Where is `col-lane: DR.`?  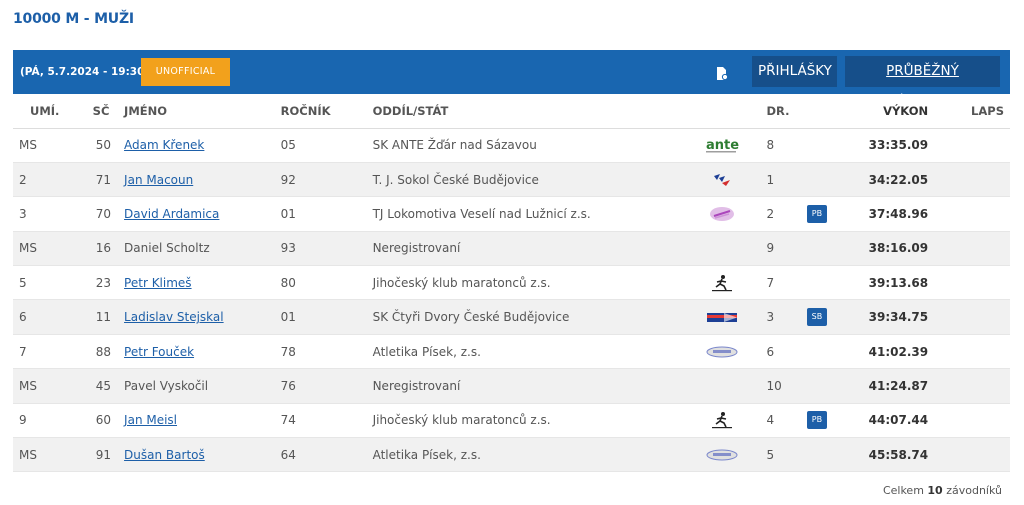 col-lane: DR. is located at coordinates (786, 111).